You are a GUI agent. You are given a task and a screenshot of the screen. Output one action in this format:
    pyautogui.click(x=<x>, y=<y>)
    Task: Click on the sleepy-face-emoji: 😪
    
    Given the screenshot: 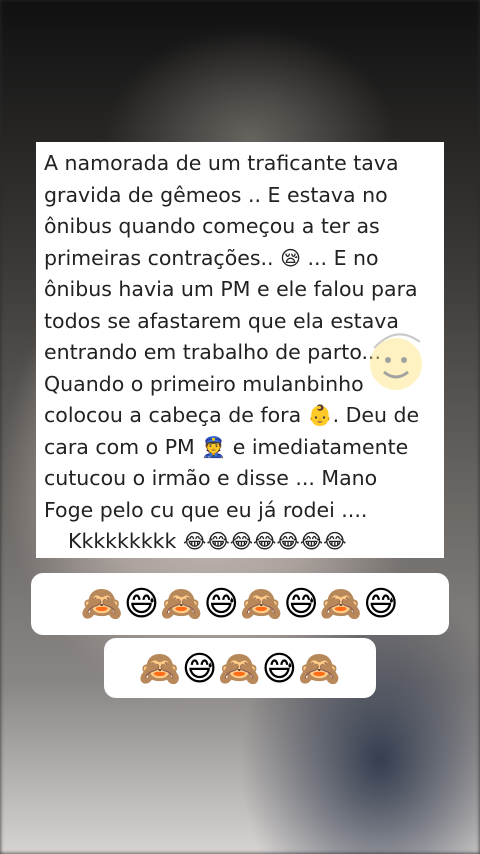 What is the action you would take?
    pyautogui.click(x=290, y=257)
    